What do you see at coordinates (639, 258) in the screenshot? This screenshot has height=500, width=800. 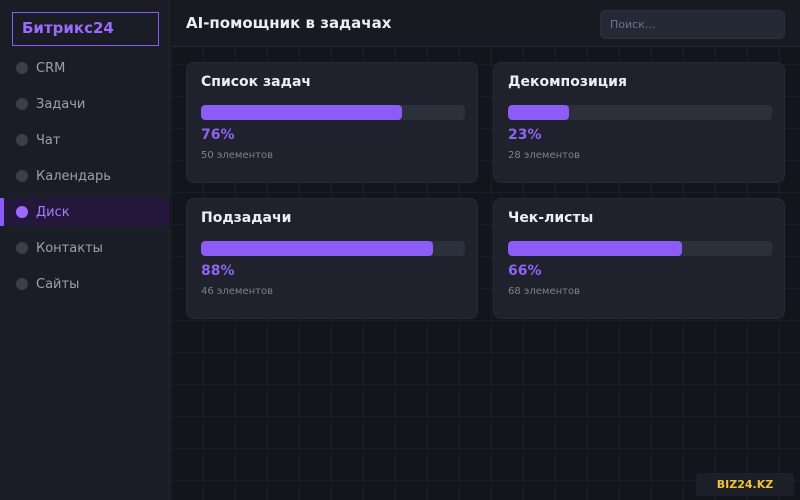 I see `progress-card: Чек-листы 66% 68 элементов` at bounding box center [639, 258].